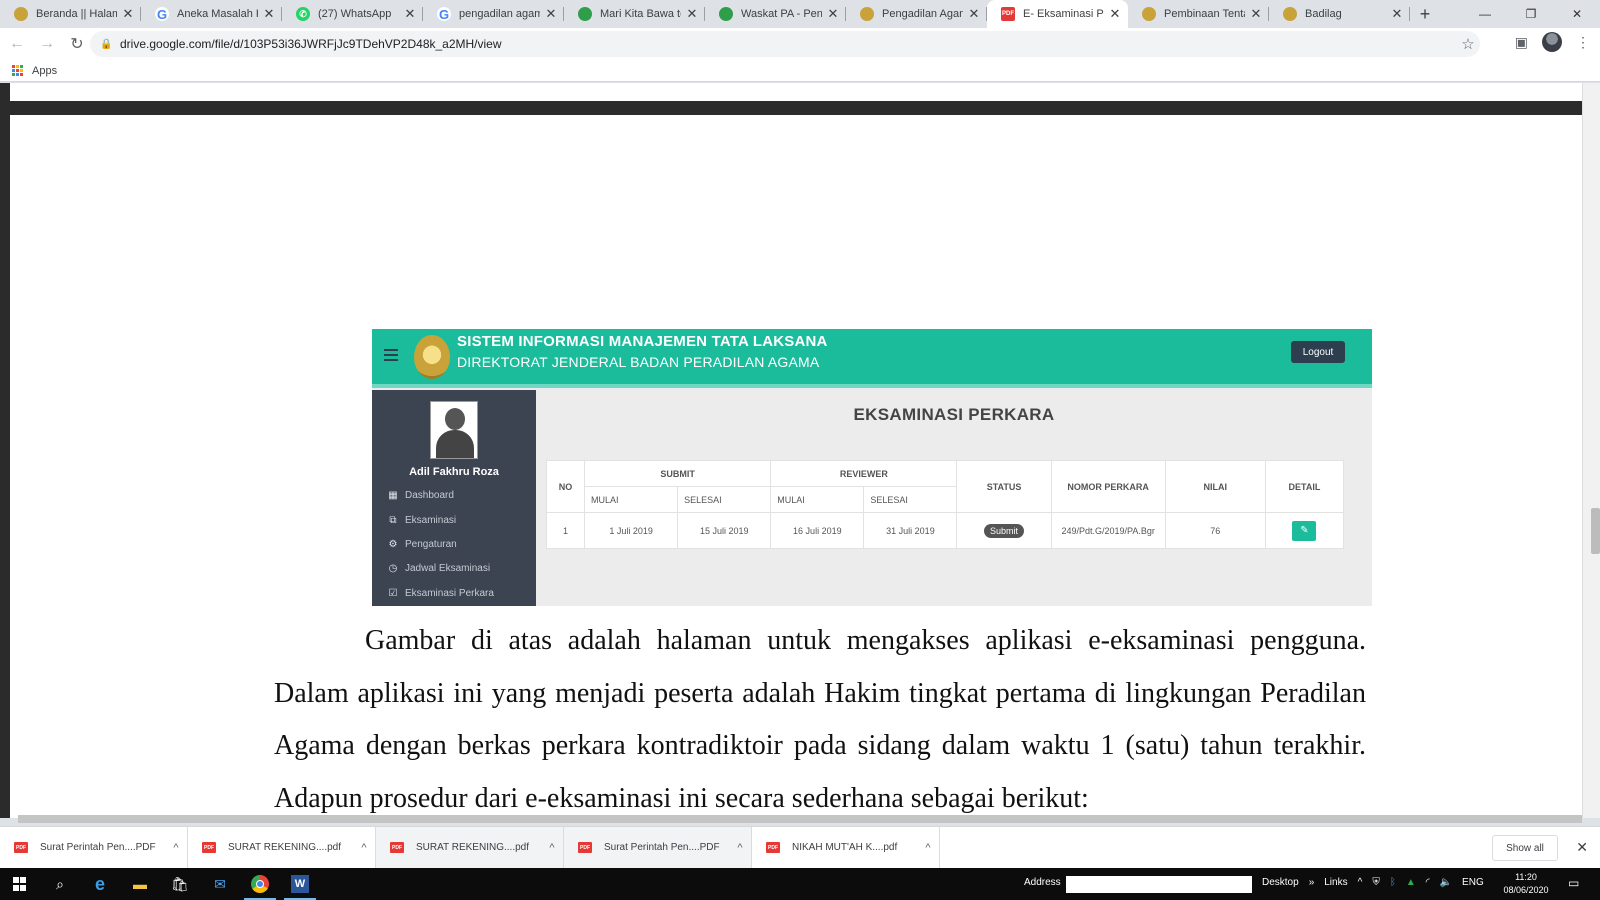 The height and width of the screenshot is (900, 1600). What do you see at coordinates (1304, 530) in the screenshot?
I see `cell-detail: ✎` at bounding box center [1304, 530].